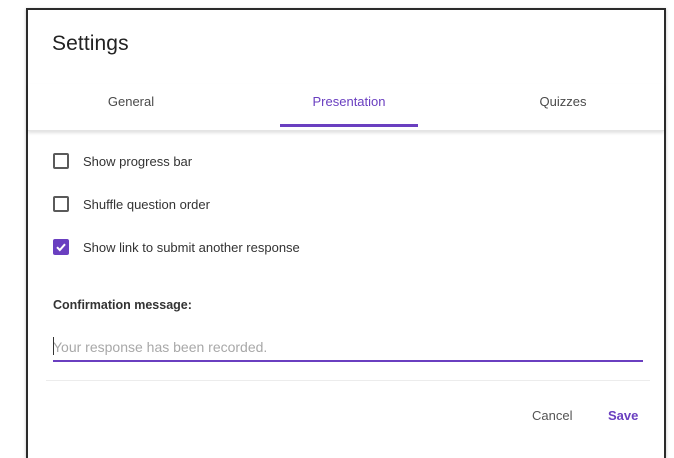 The width and height of the screenshot is (674, 458). I want to click on option-shuffle-question-order: Shuffle question order, so click(131, 204).